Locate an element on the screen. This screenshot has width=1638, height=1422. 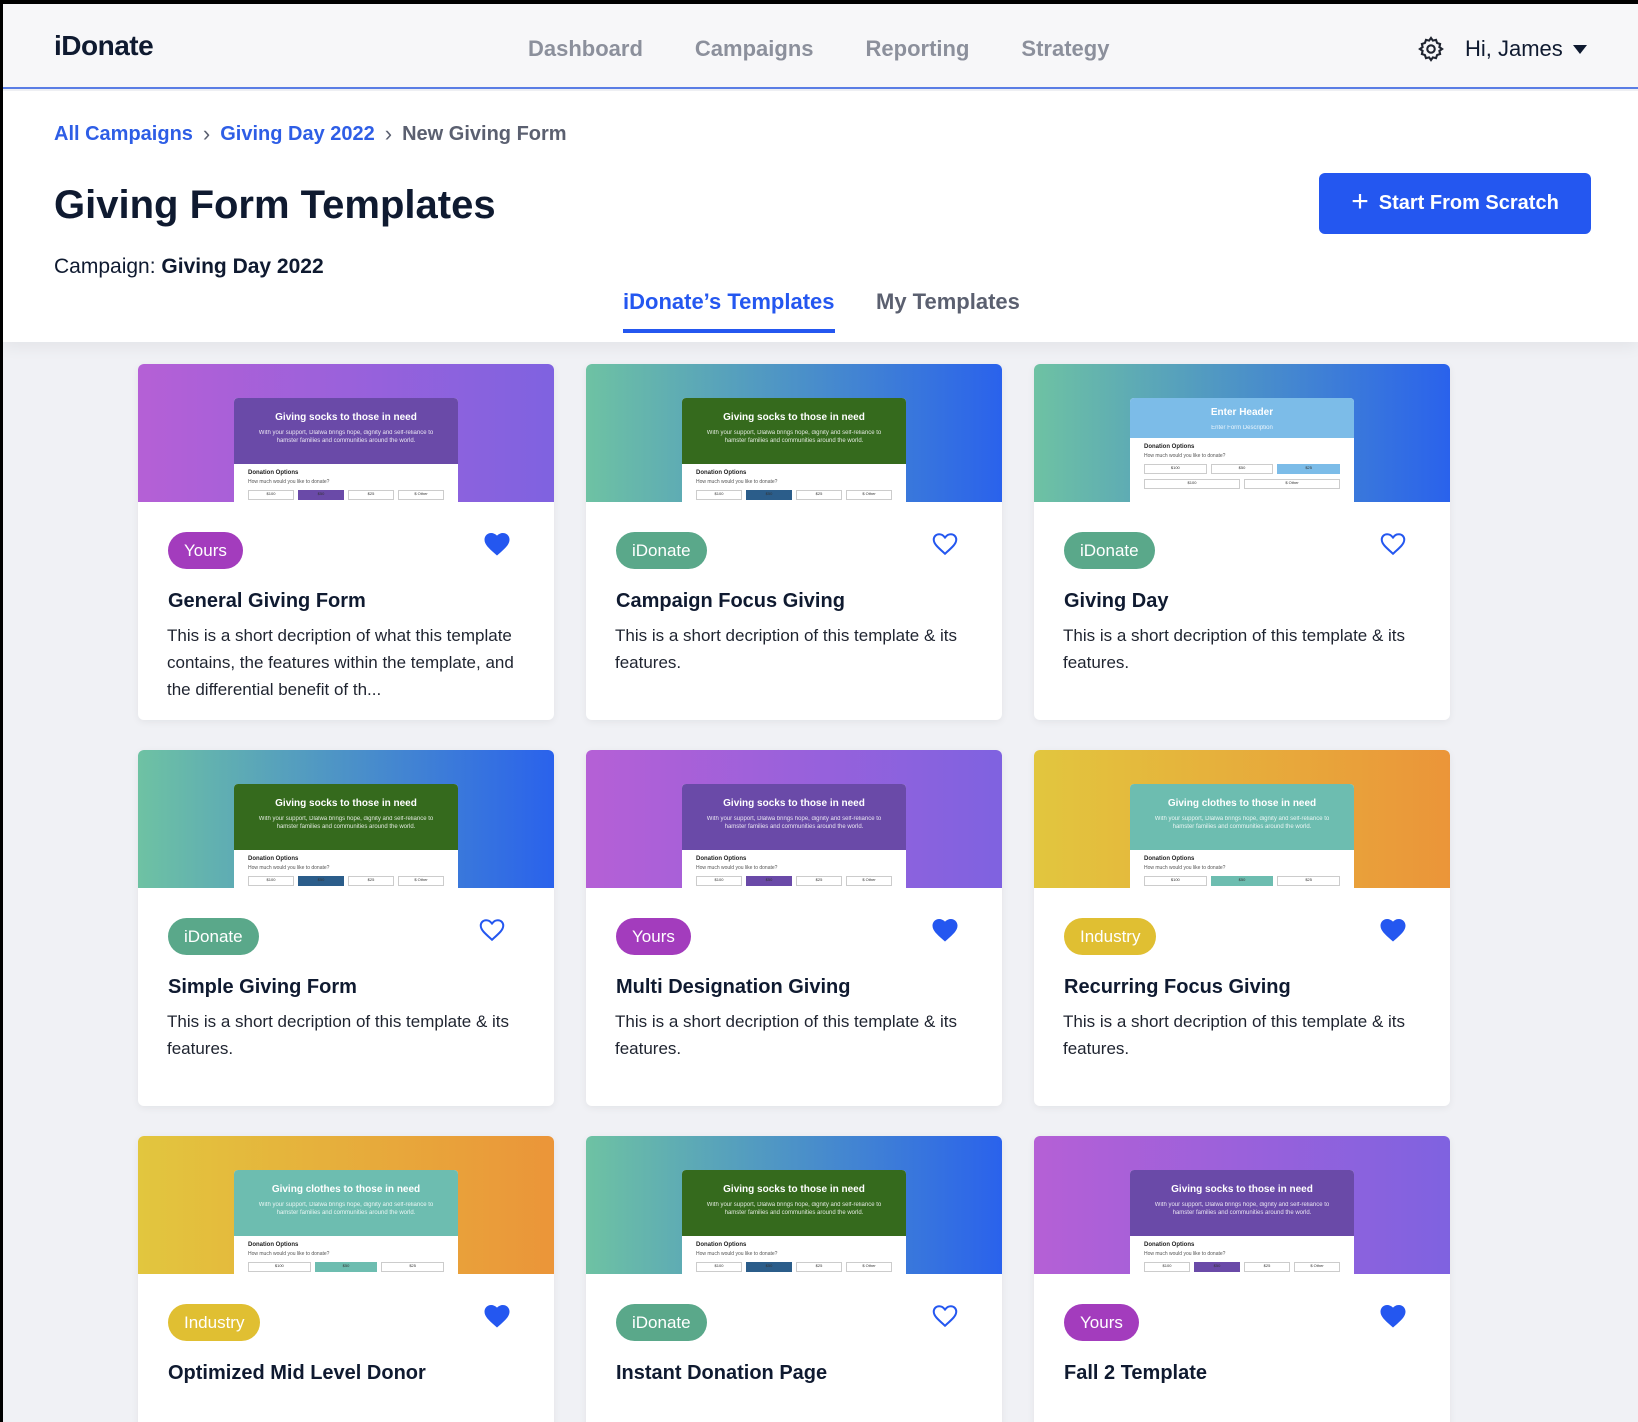
caret-down-icon is located at coordinates (1579, 49).